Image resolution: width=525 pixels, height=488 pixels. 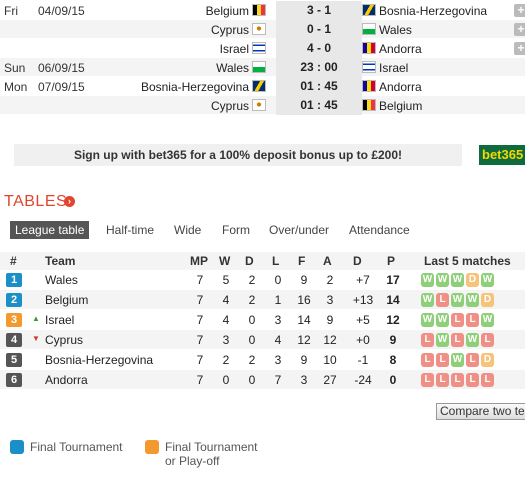 I want to click on home-team: Bosnia-Herzegovina, so click(x=195, y=87).